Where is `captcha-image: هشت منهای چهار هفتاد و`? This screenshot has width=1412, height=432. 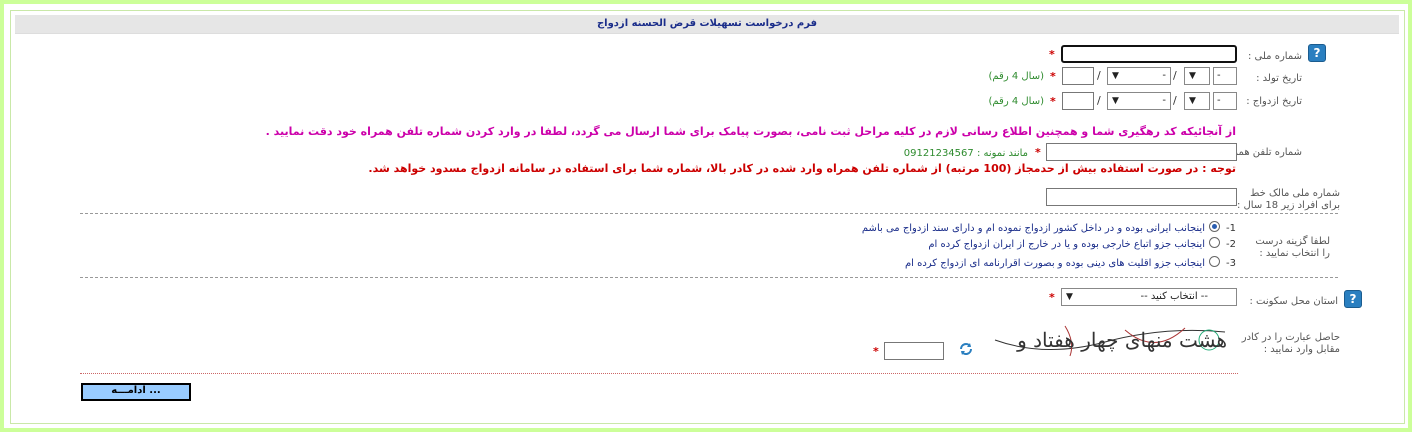 captcha-image: هشت منهای چهار هفتاد و is located at coordinates (1110, 341).